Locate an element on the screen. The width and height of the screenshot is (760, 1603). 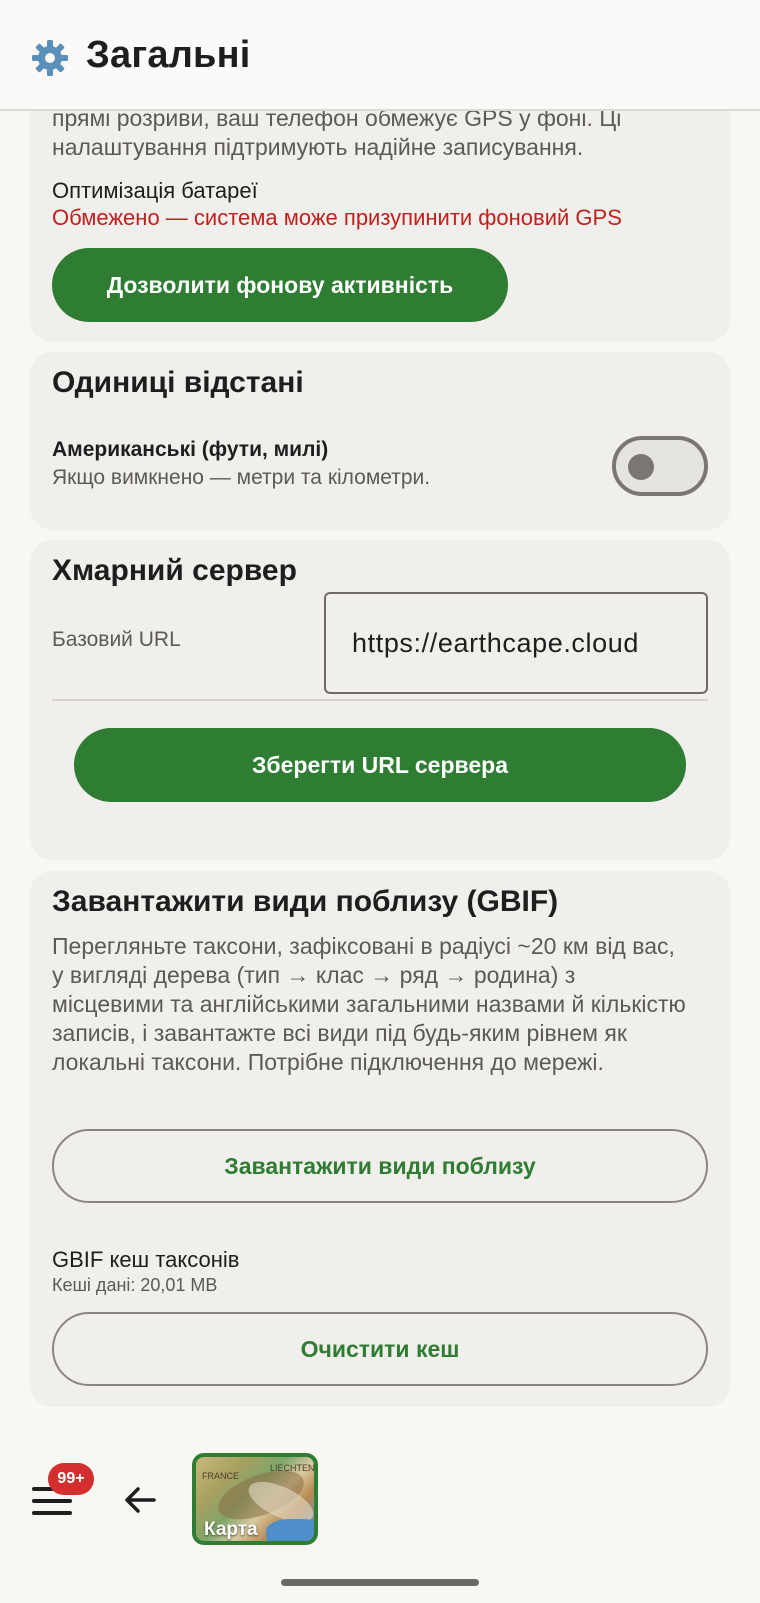
app-header: Загальні is located at coordinates (380, 55).